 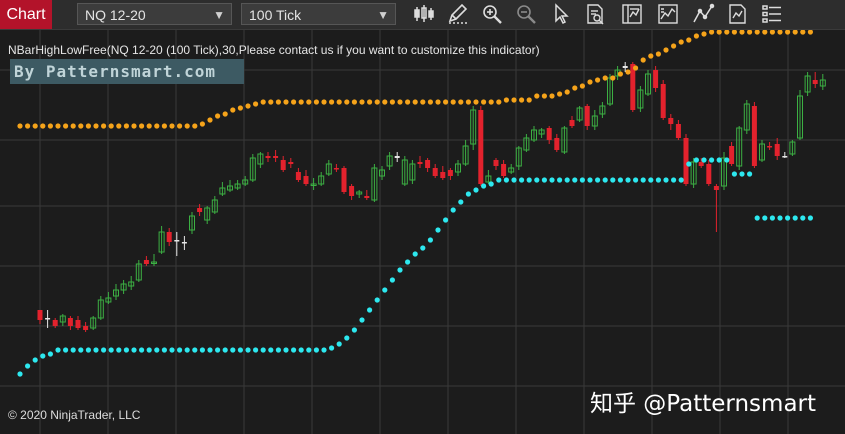 I want to click on zoom-in-icon, so click(x=492, y=14).